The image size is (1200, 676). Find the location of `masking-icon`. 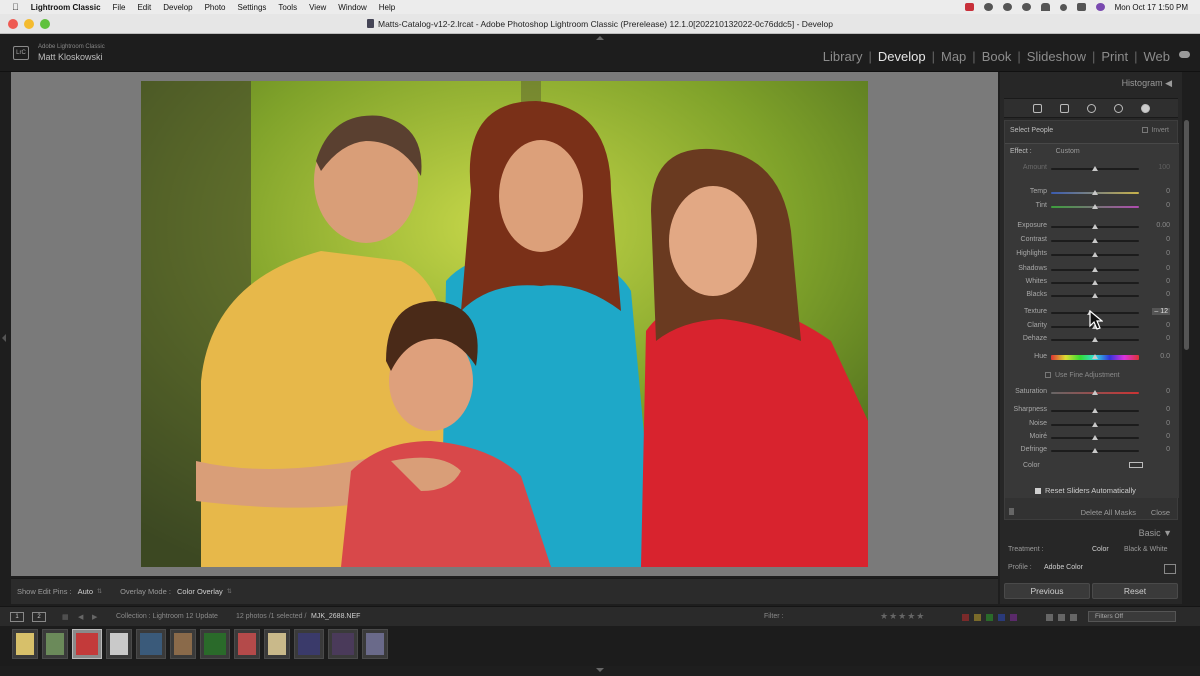

masking-icon is located at coordinates (1145, 108).